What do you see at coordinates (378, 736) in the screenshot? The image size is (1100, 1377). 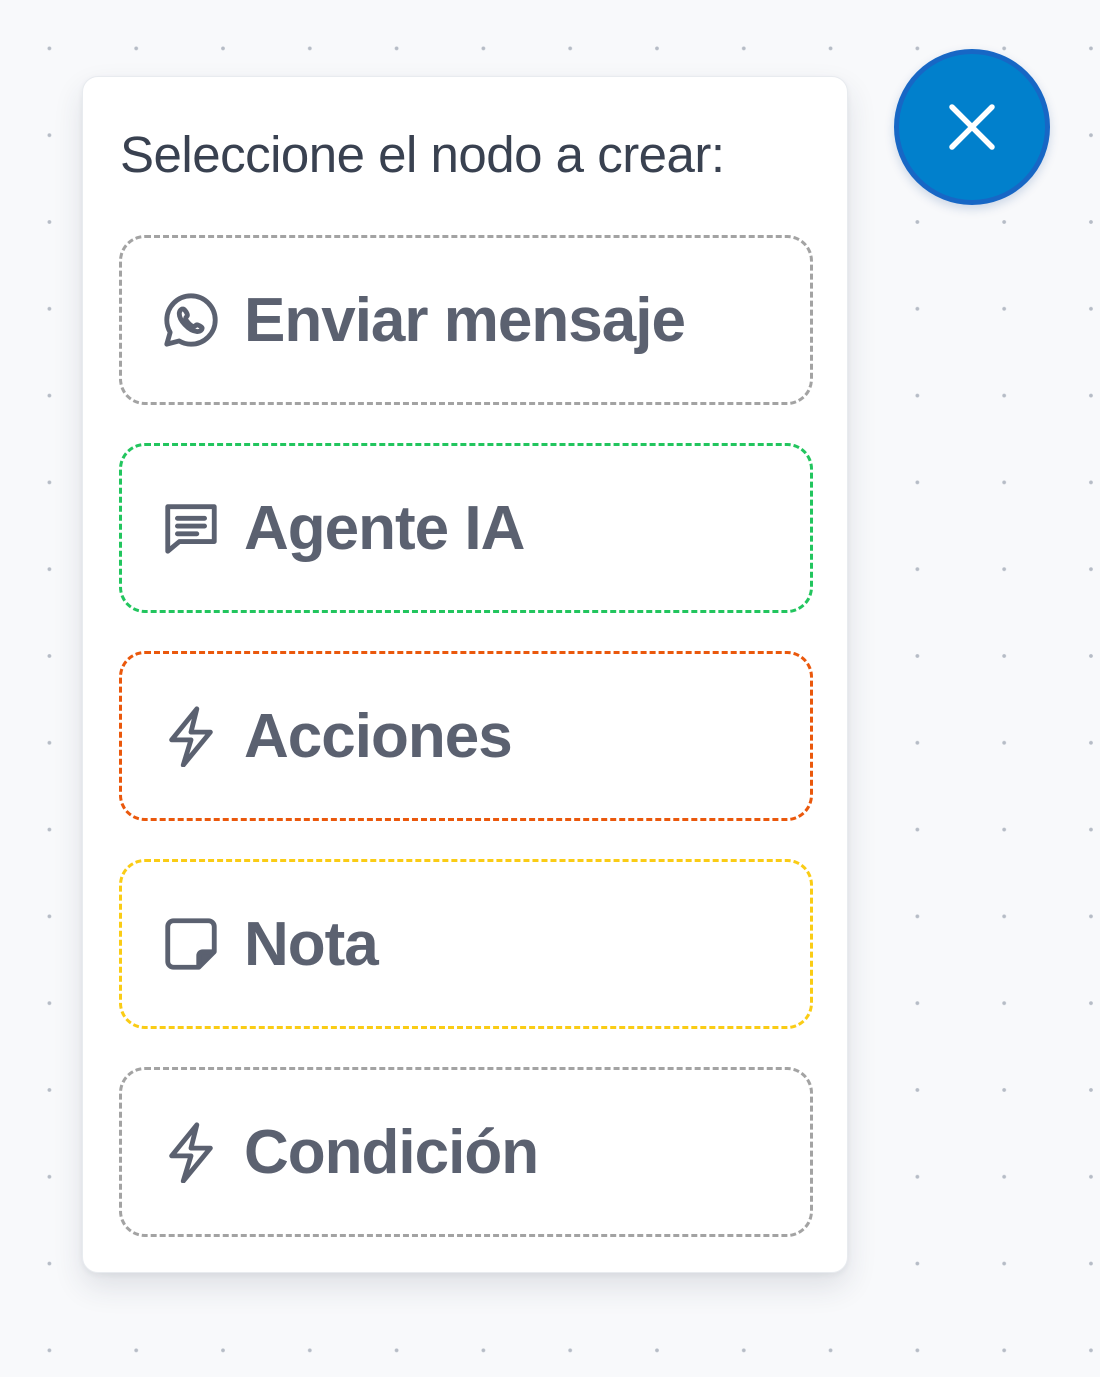 I see `node-option-label: Acciones` at bounding box center [378, 736].